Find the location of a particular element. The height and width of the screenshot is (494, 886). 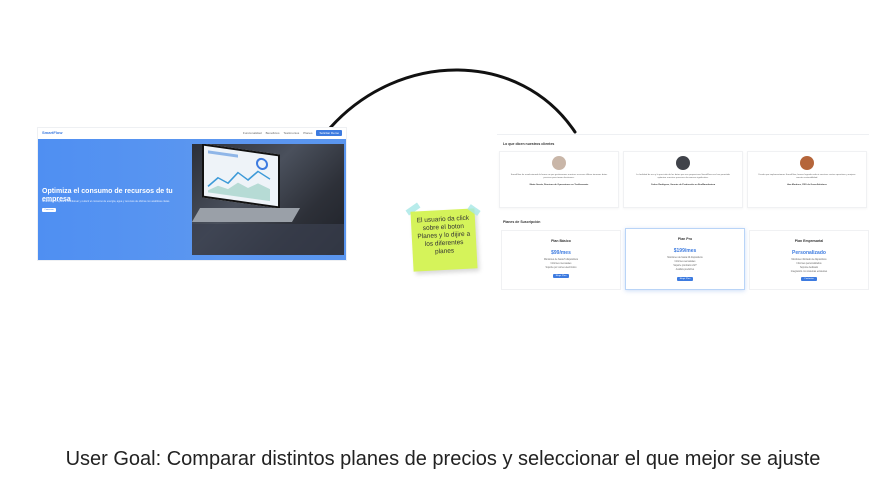

plan-feature: Monitoreo de hasta 5 dispositivos is located at coordinates (561, 260).